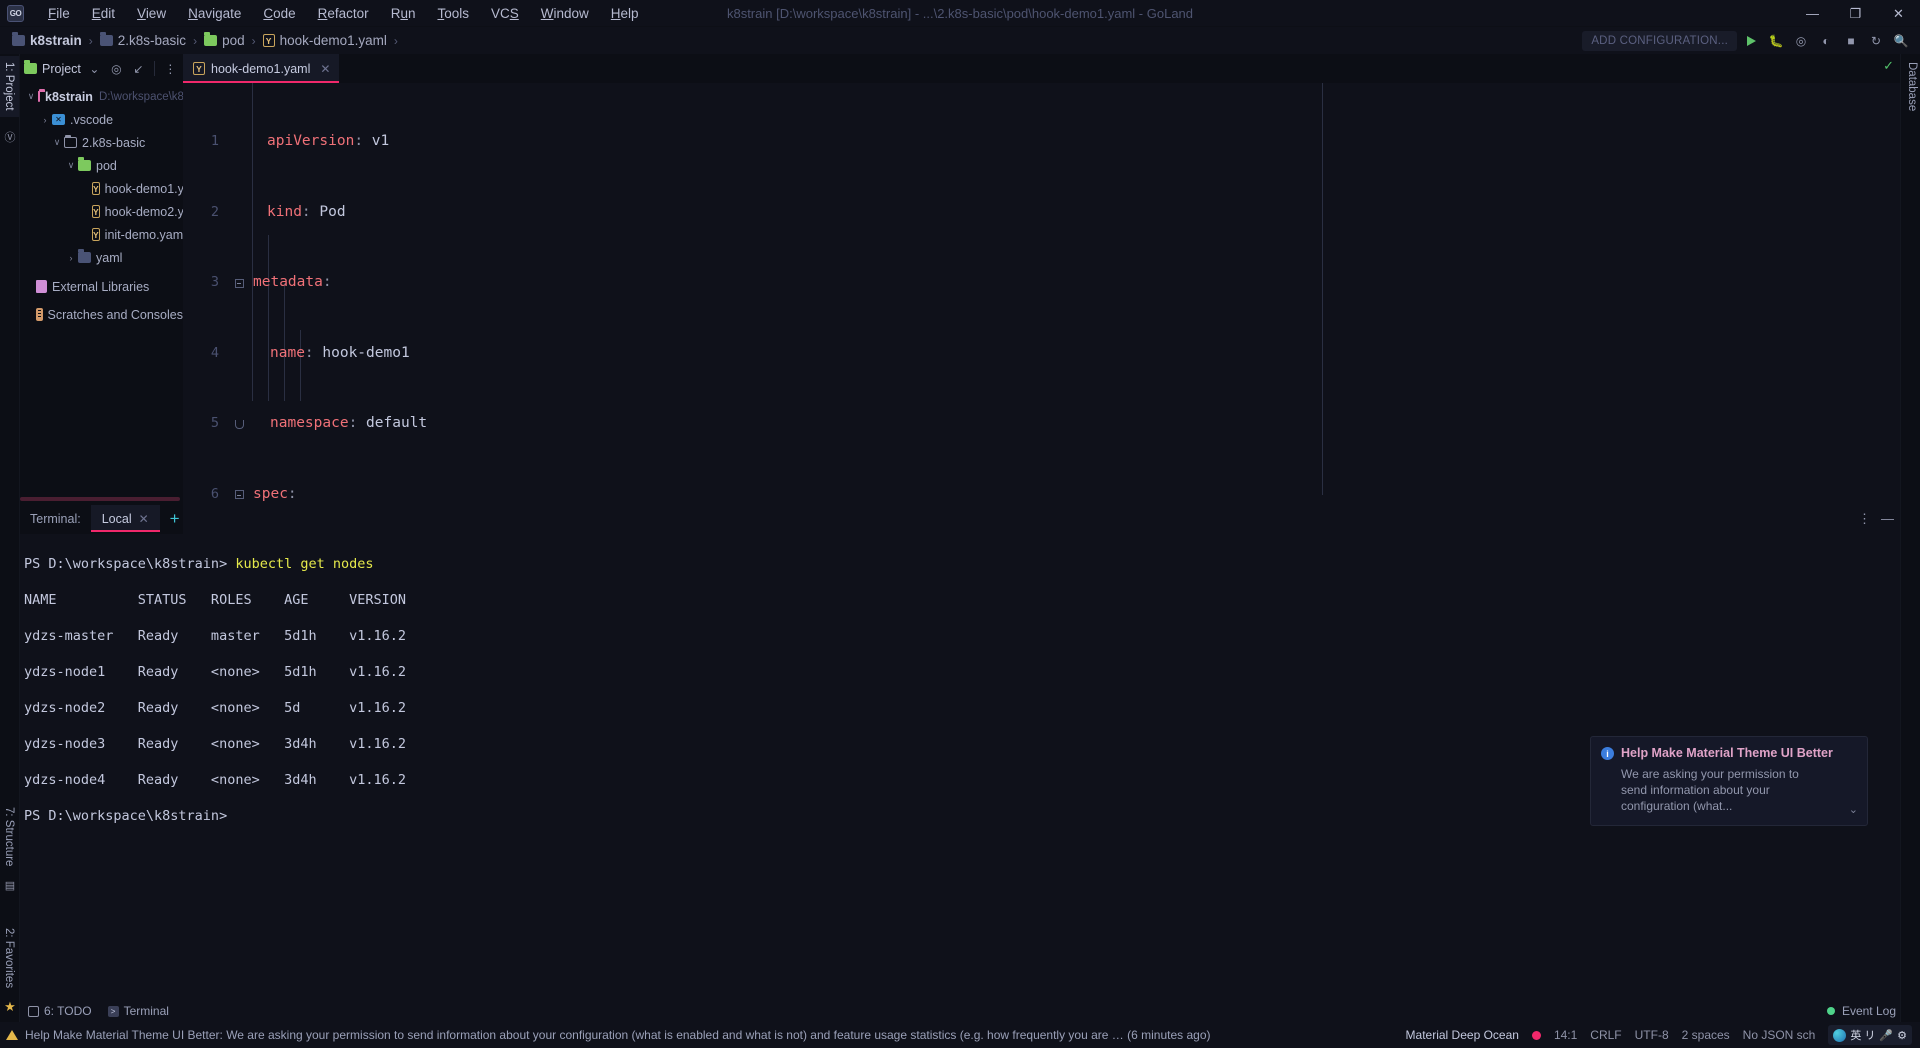 This screenshot has height=1048, width=1920. I want to click on close-button: ✕, so click(1898, 13).